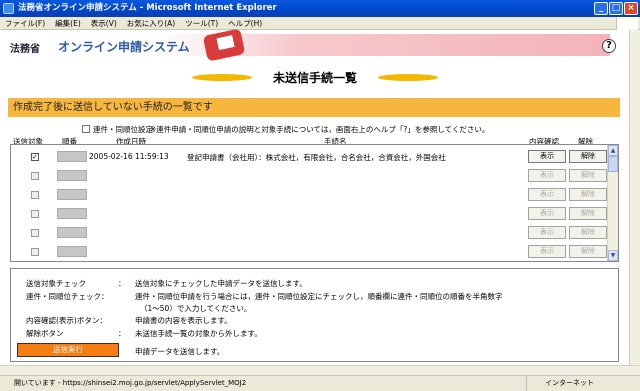  Describe the element at coordinates (616, 8) in the screenshot. I see `maximize-button: □` at that location.